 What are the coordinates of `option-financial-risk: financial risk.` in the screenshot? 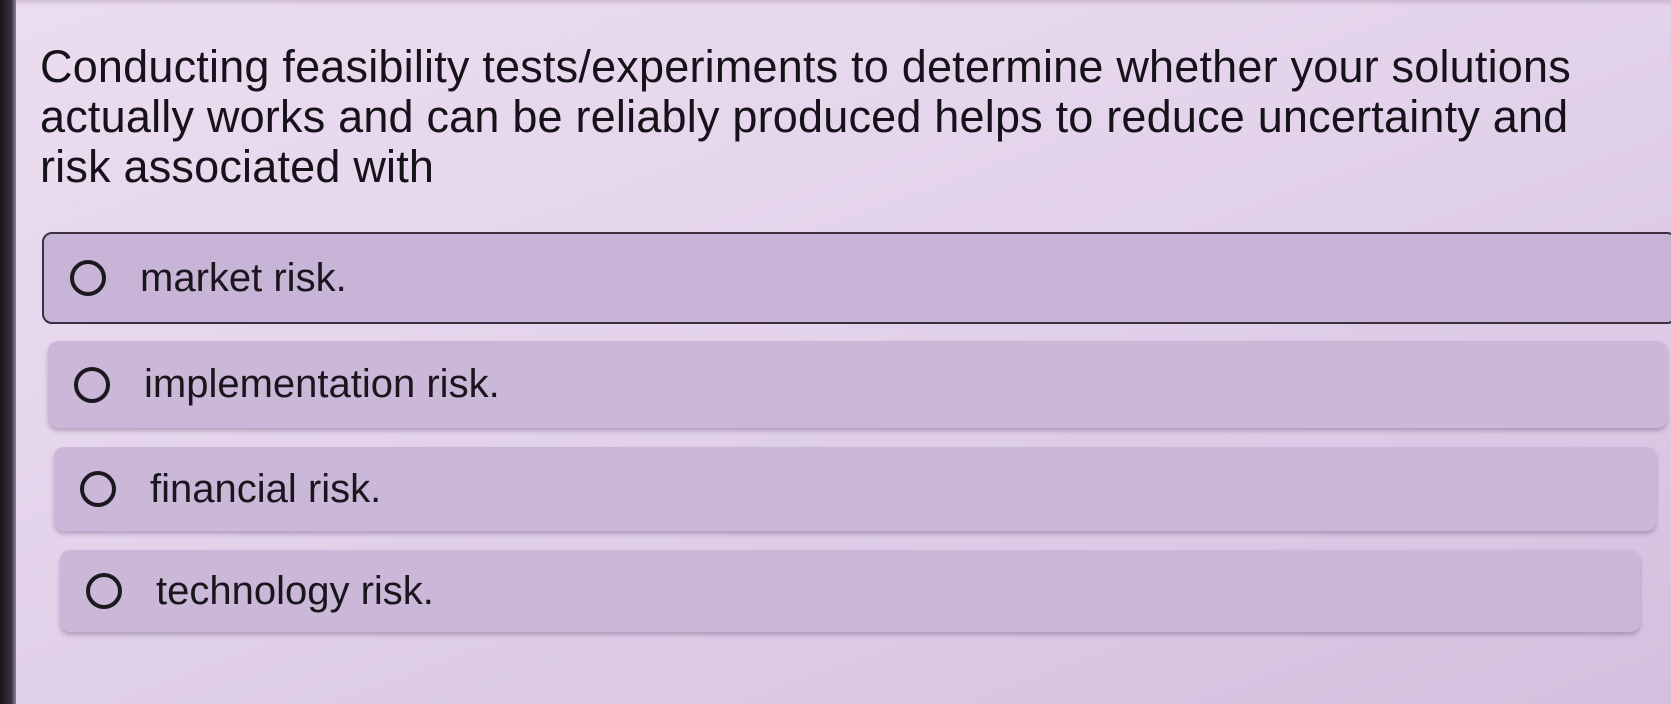 It's located at (855, 489).